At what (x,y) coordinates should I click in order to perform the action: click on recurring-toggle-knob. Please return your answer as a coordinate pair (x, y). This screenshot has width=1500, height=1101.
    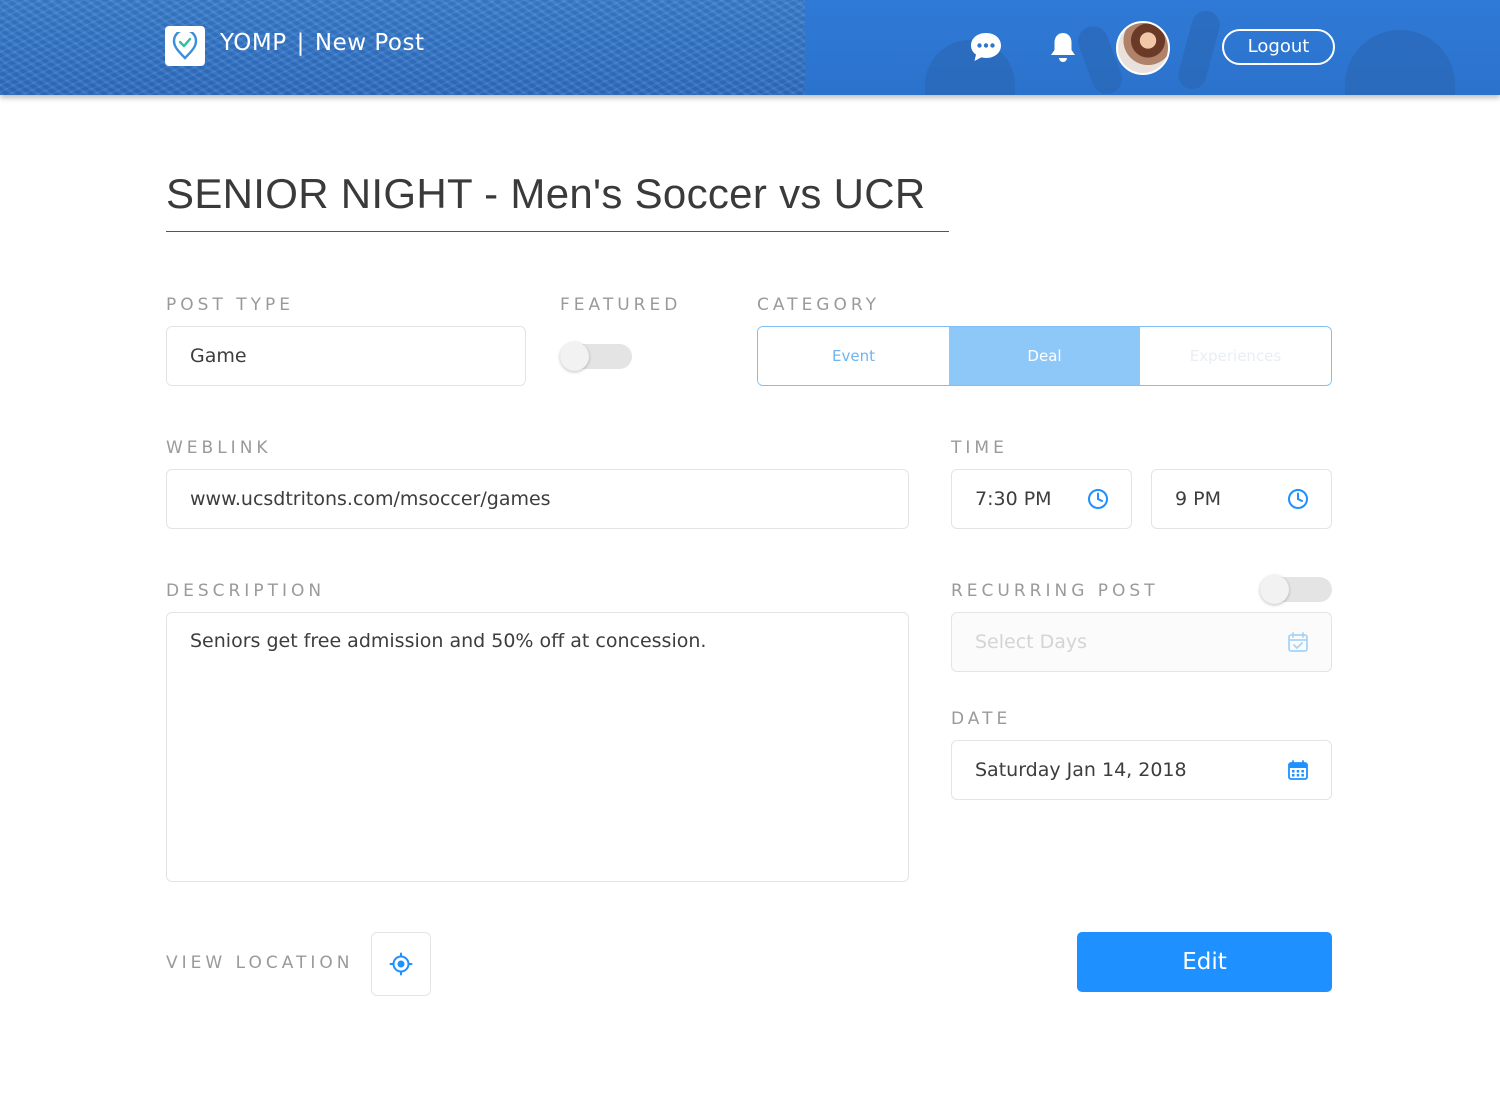
    Looking at the image, I should click on (1274, 589).